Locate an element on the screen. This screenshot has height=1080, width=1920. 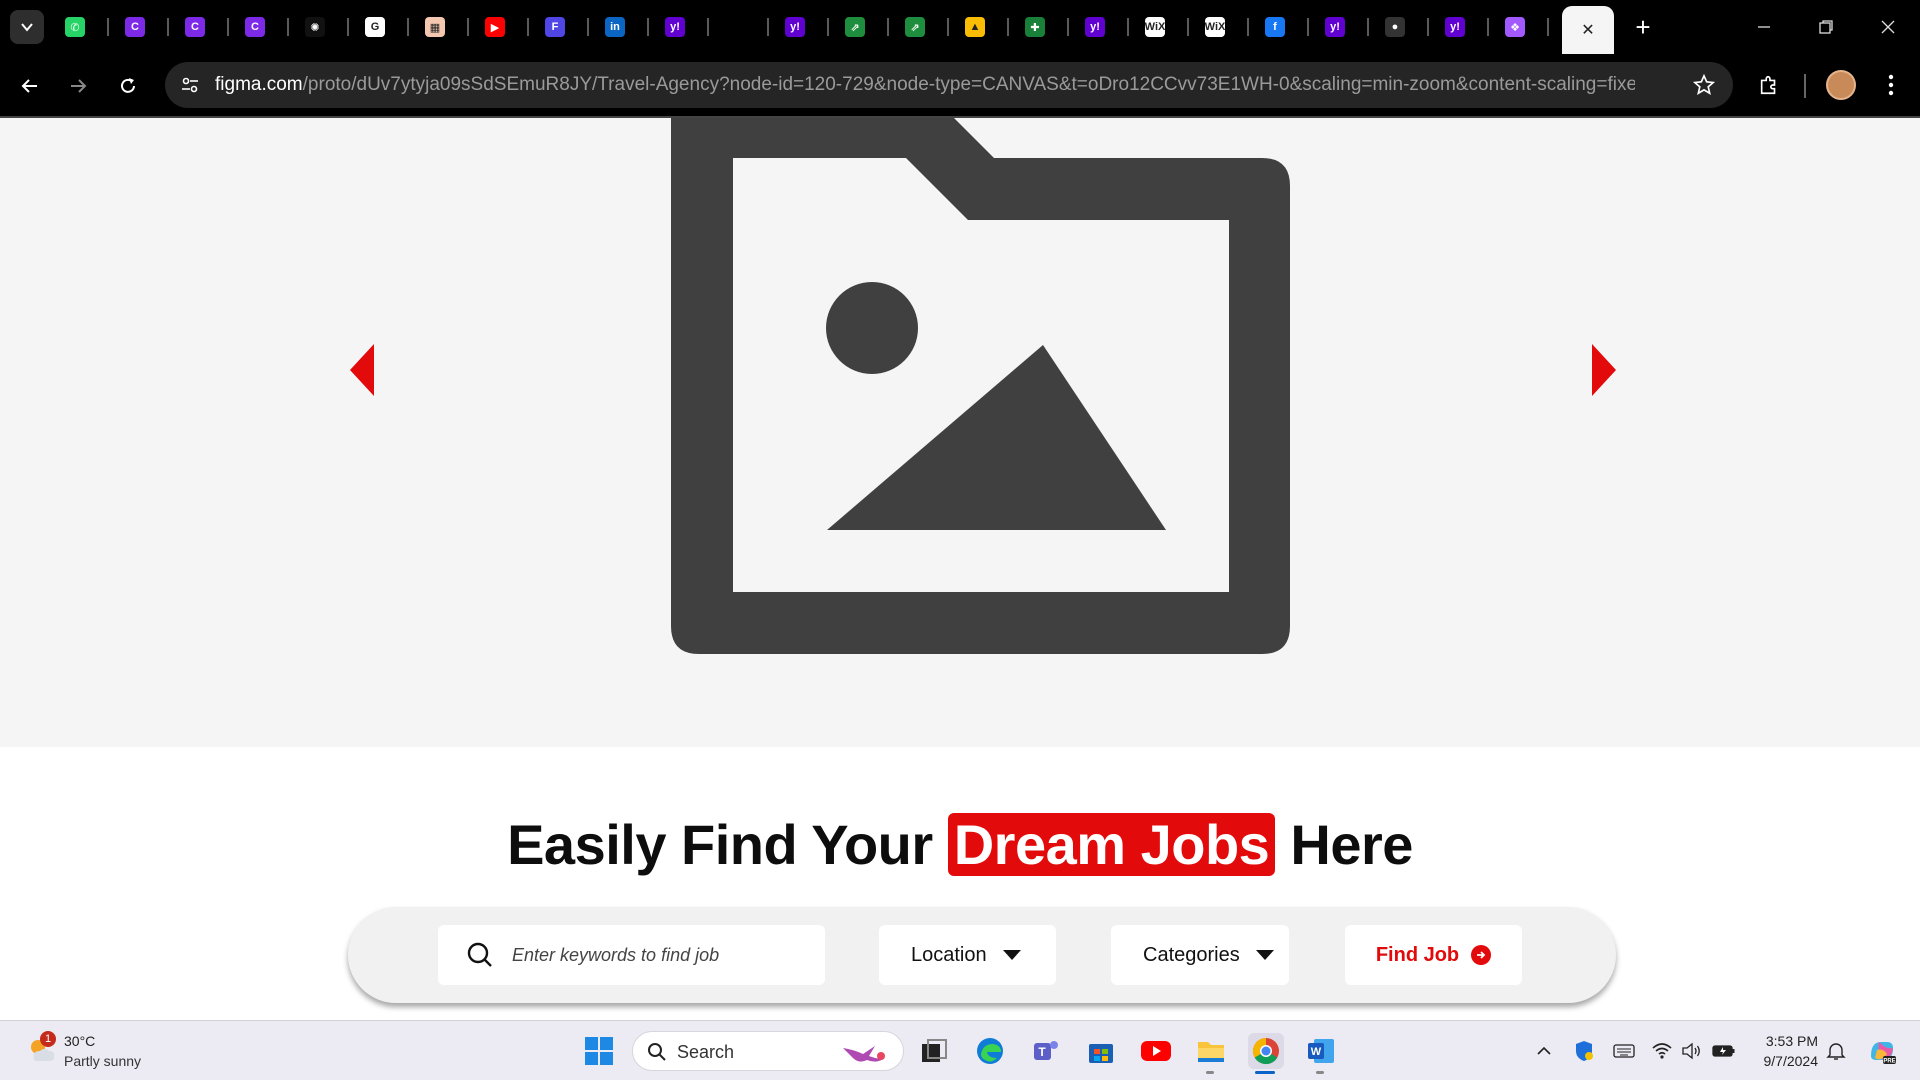
yahoo-4-icon: y! is located at coordinates (1335, 27).